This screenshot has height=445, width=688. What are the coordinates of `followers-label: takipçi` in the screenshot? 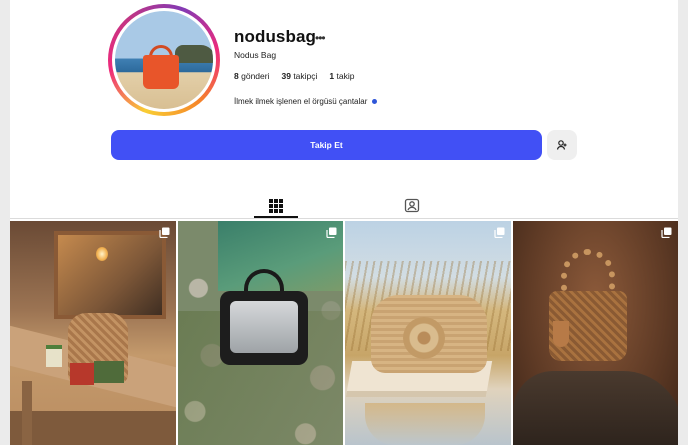 It's located at (305, 76).